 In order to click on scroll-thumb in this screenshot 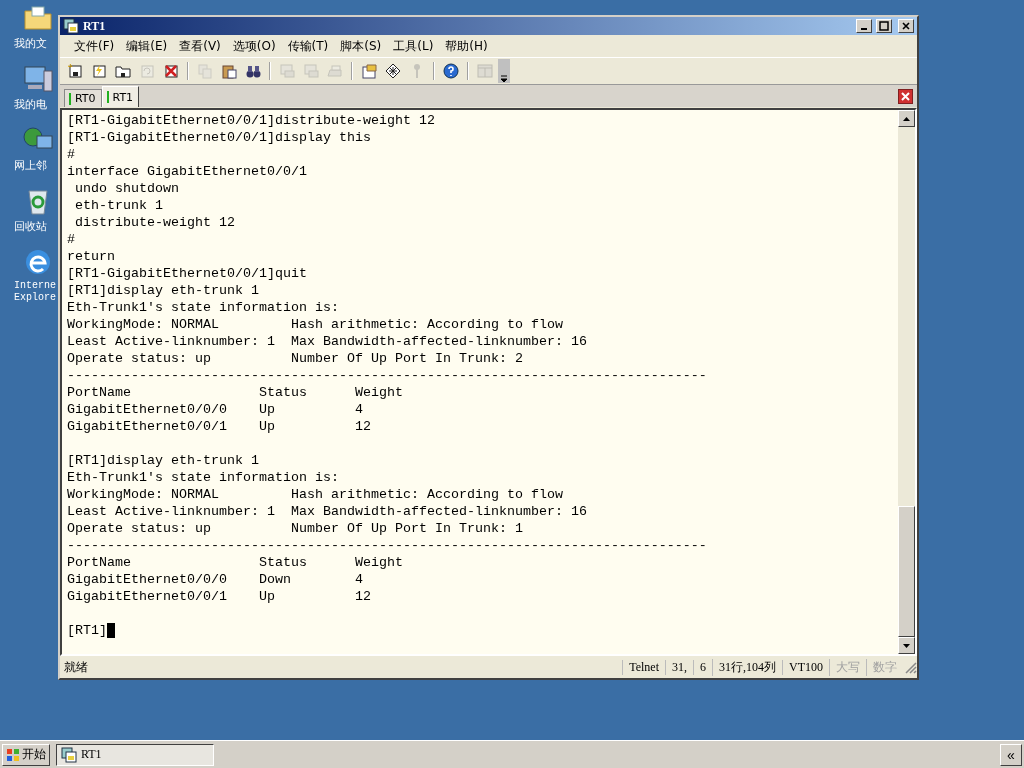, I will do `click(906, 571)`.